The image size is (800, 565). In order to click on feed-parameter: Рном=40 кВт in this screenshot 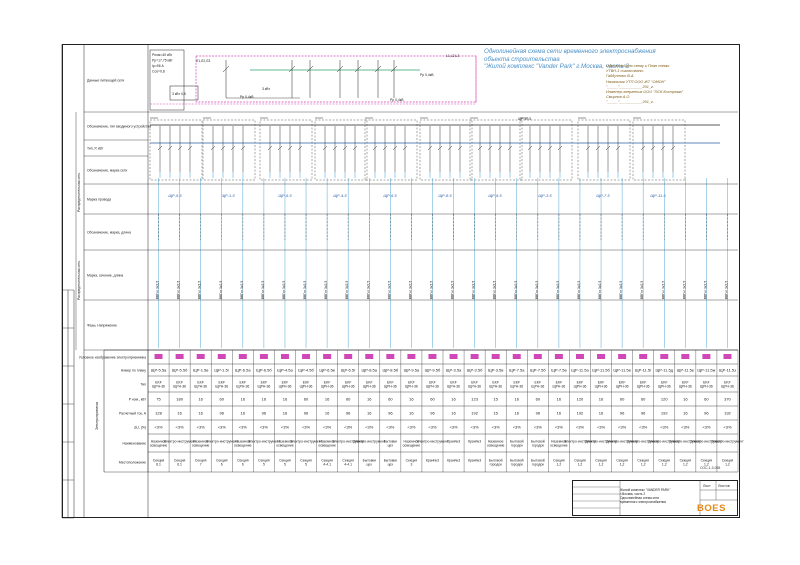, I will do `click(162, 55)`.